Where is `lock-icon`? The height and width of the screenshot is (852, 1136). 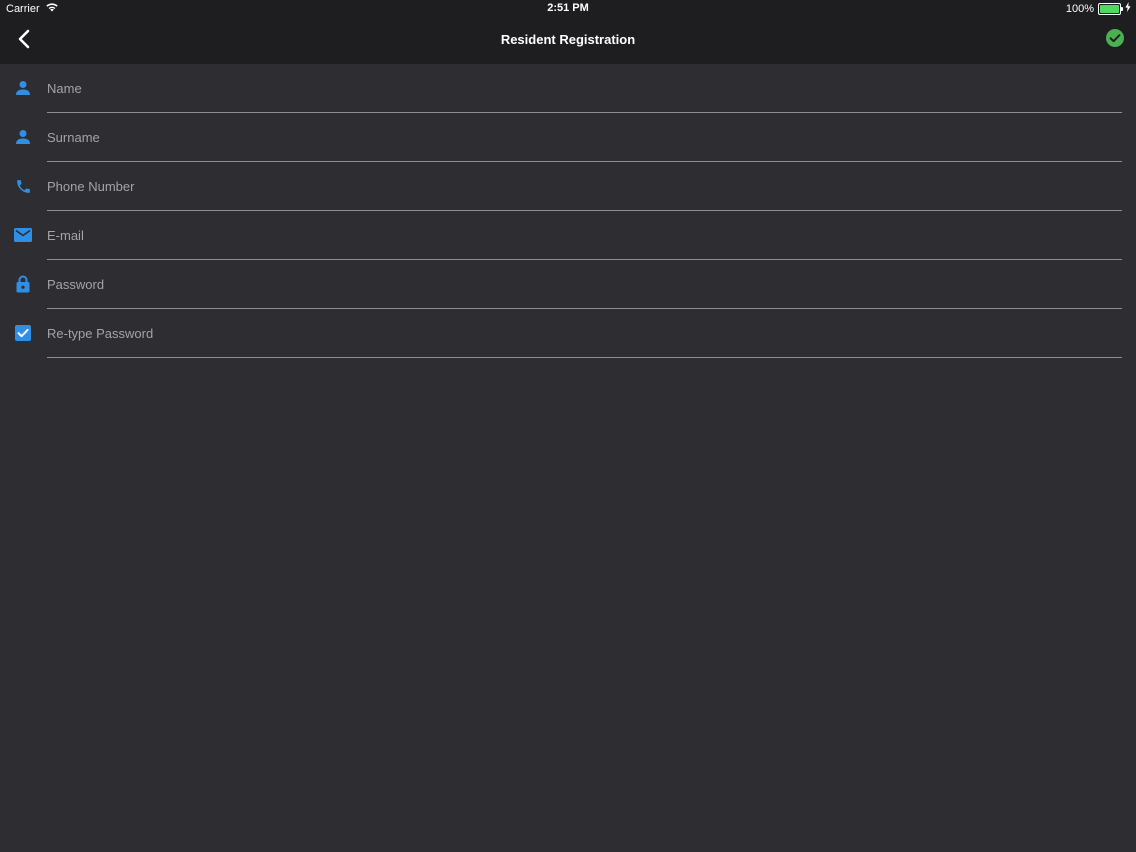 lock-icon is located at coordinates (23, 284).